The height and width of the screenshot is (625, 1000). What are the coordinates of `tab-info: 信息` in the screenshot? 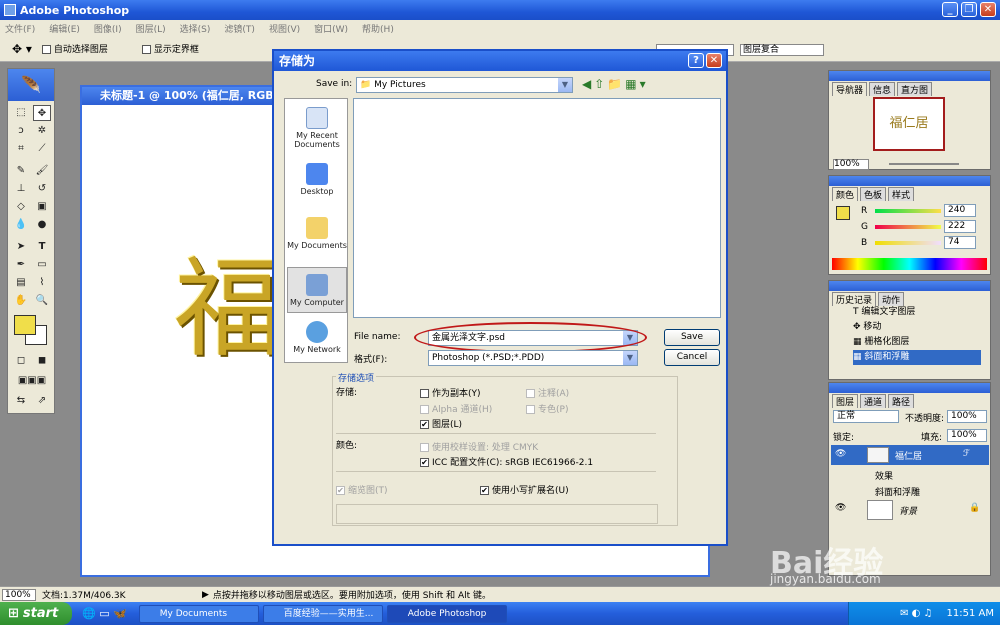 It's located at (882, 89).